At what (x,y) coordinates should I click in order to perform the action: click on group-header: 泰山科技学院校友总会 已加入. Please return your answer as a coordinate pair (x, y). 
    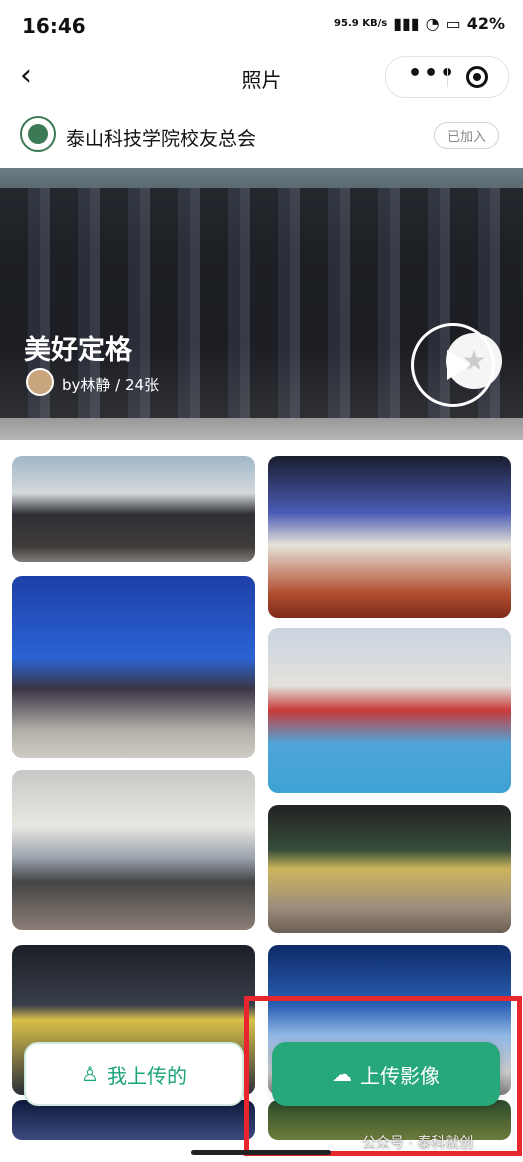
    Looking at the image, I should click on (261, 136).